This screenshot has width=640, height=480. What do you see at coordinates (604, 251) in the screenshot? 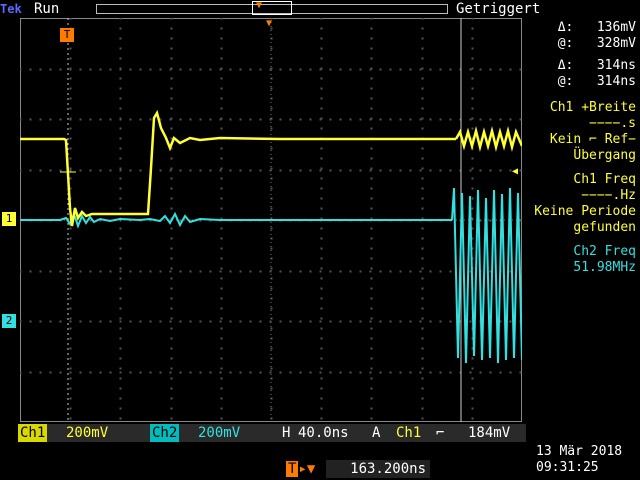
I see `measurement-3-title: Ch2 Freq` at bounding box center [604, 251].